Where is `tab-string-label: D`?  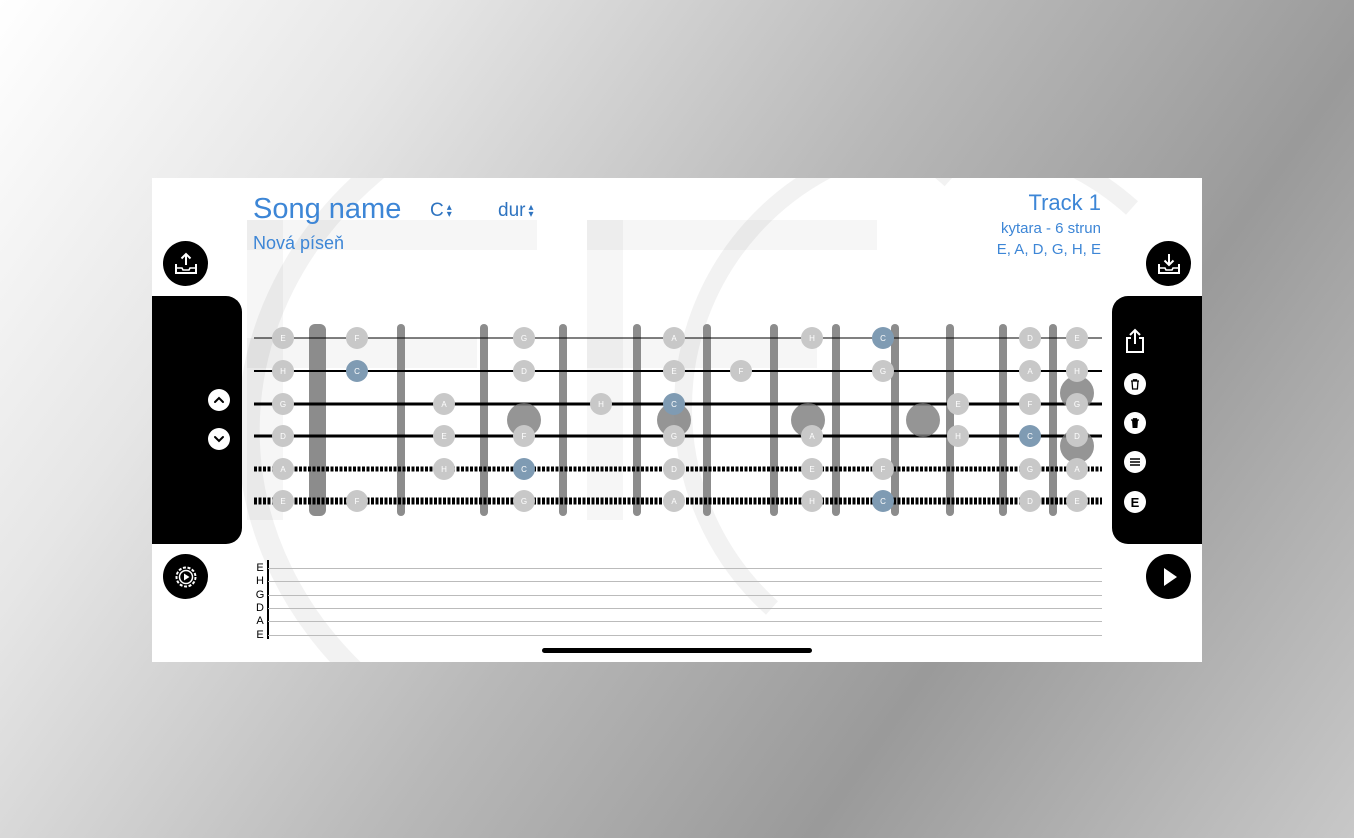
tab-string-label: D is located at coordinates (260, 607).